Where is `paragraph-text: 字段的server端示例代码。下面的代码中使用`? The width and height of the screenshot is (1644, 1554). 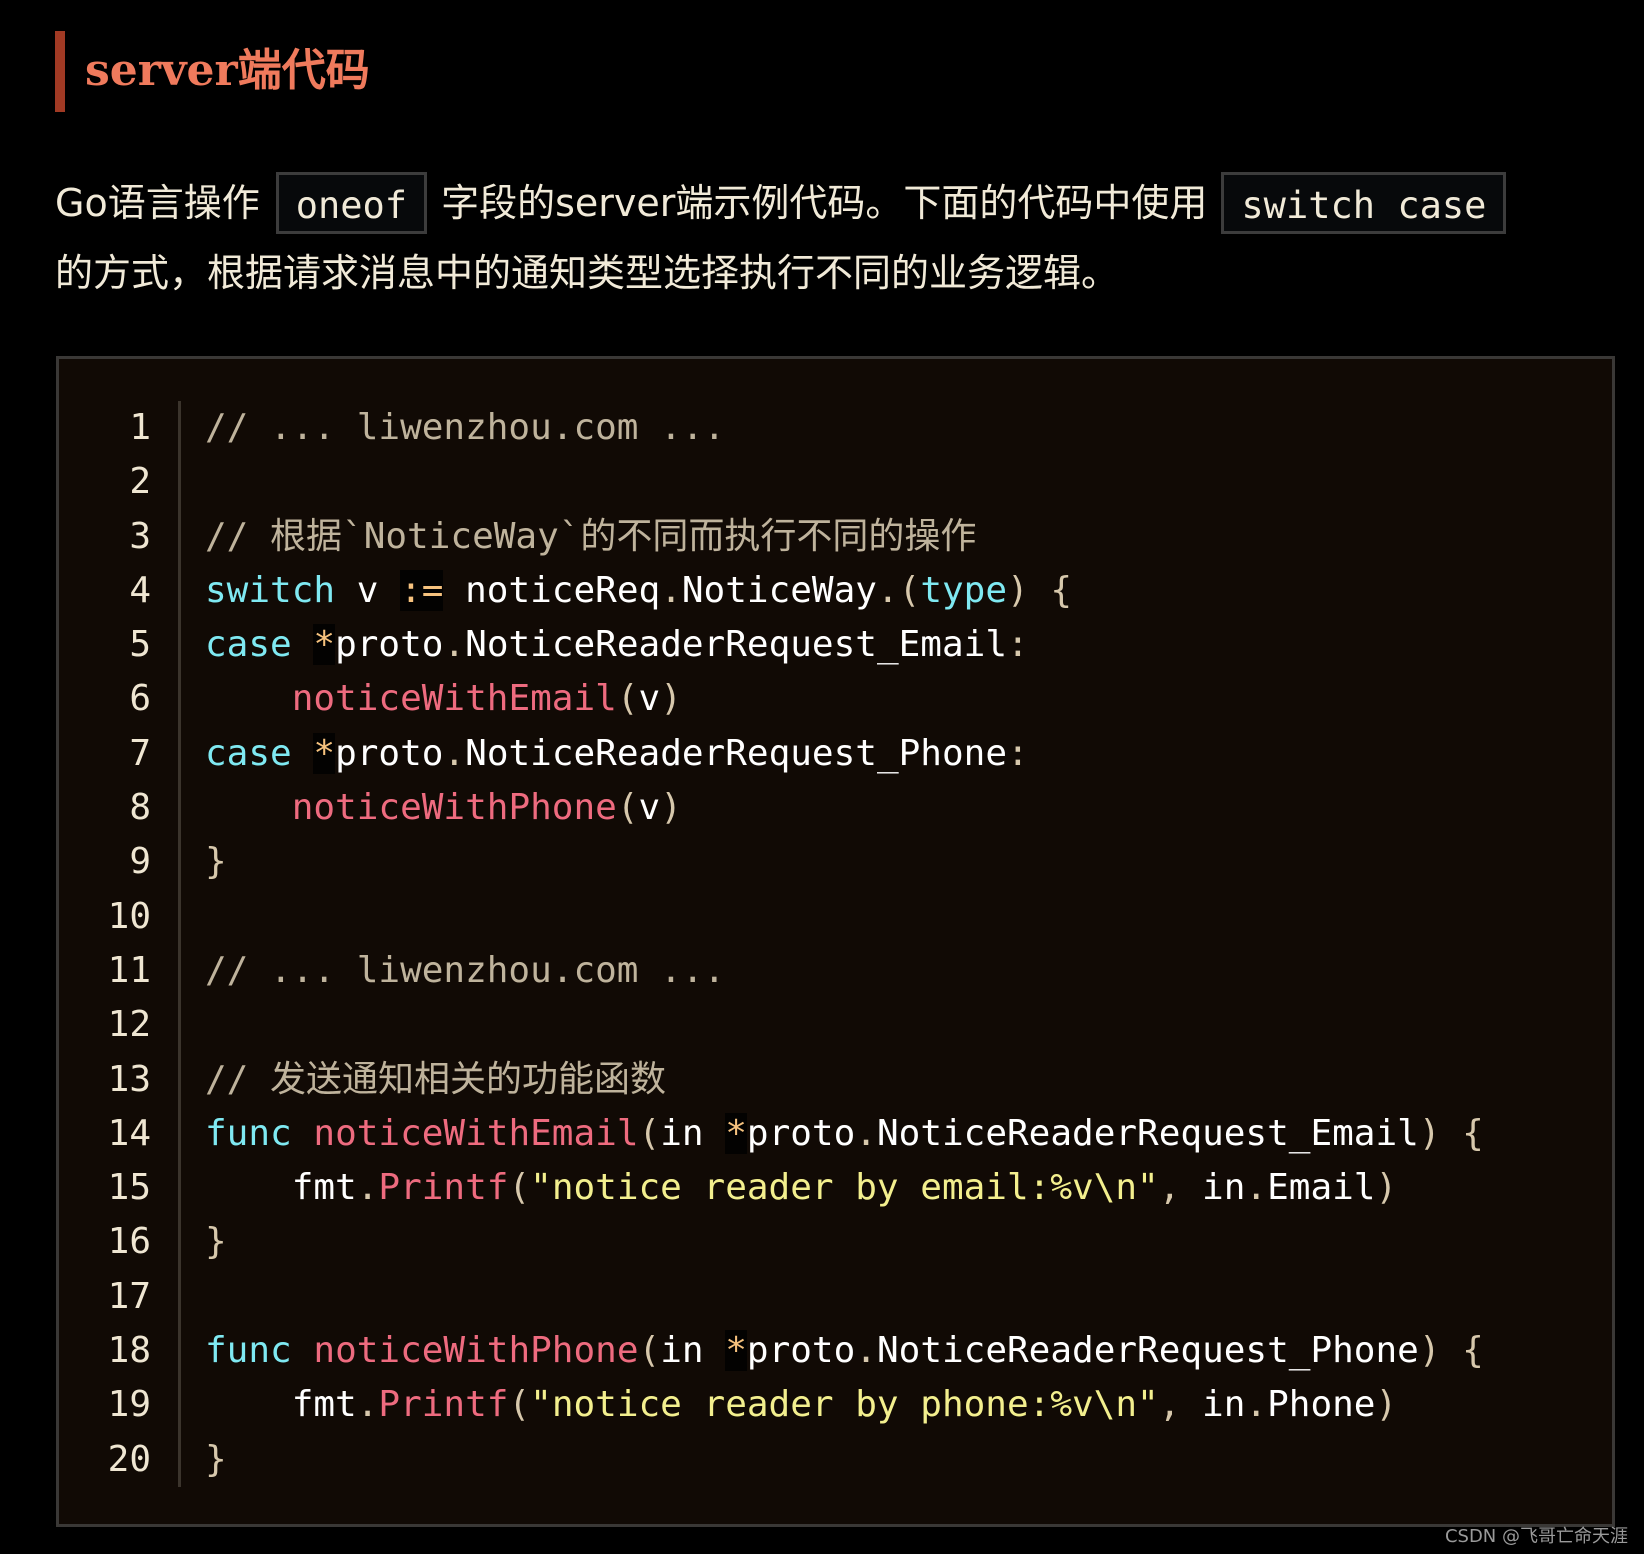 paragraph-text: 字段的server端示例代码。下面的代码中使用 is located at coordinates (824, 203).